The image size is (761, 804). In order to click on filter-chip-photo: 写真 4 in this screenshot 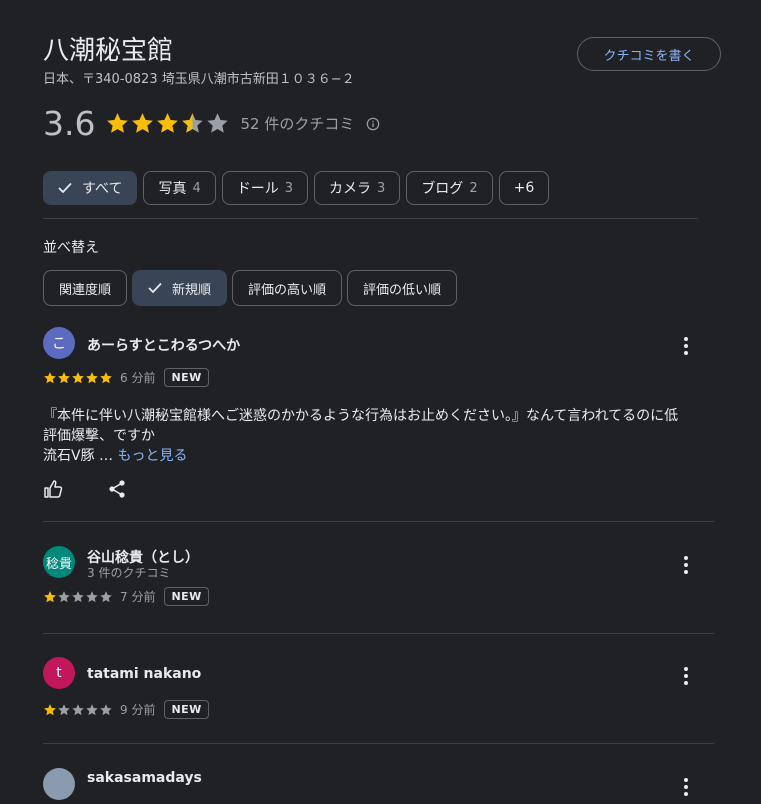, I will do `click(179, 188)`.